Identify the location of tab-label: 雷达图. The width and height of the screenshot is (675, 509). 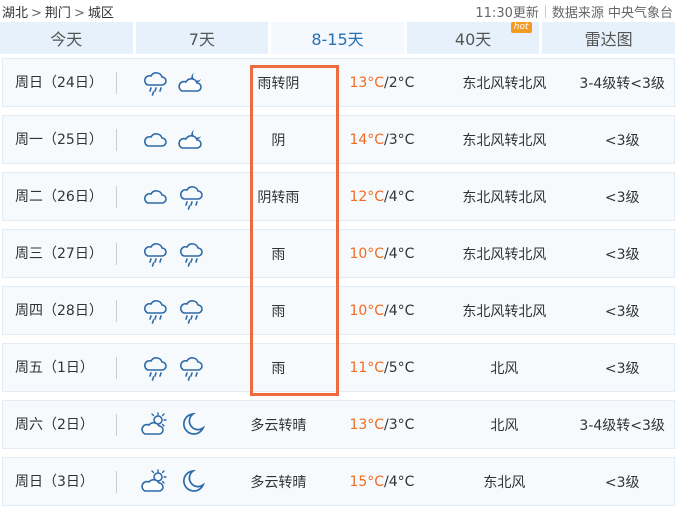
(608, 39).